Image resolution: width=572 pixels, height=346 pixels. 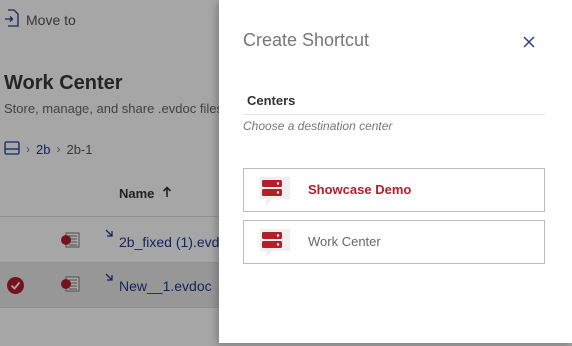 I want to click on center-option-showcase-demo: Showcase Demo, so click(x=394, y=190).